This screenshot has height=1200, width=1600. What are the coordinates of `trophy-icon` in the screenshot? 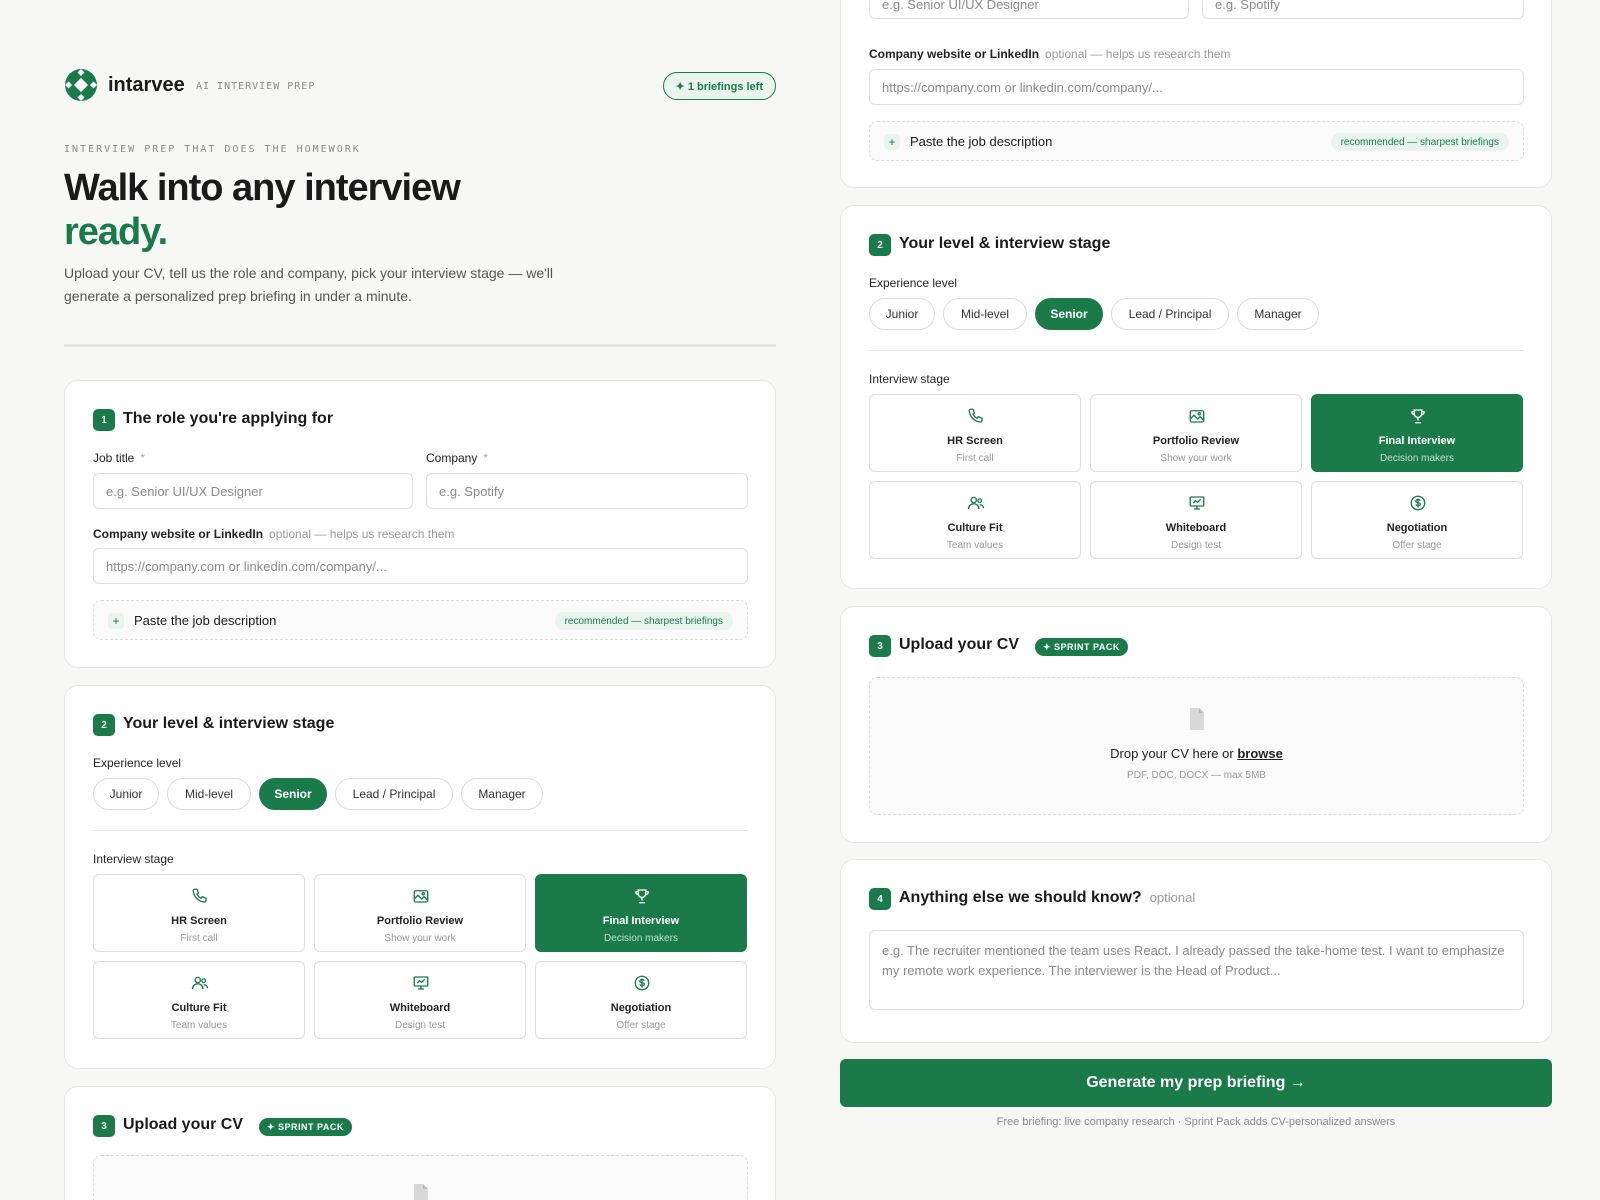 It's located at (1418, 416).